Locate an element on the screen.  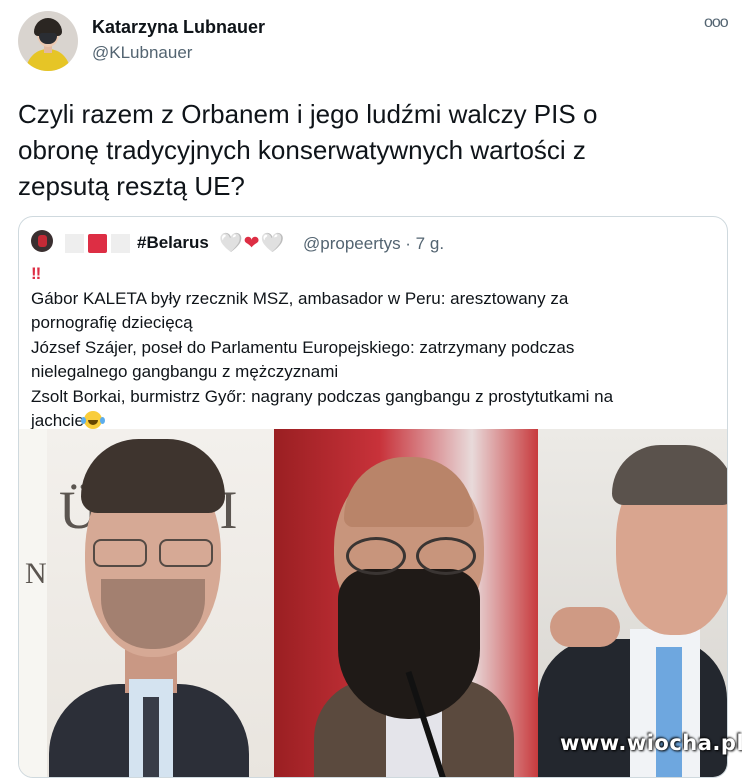
bald-head is located at coordinates (409, 492).